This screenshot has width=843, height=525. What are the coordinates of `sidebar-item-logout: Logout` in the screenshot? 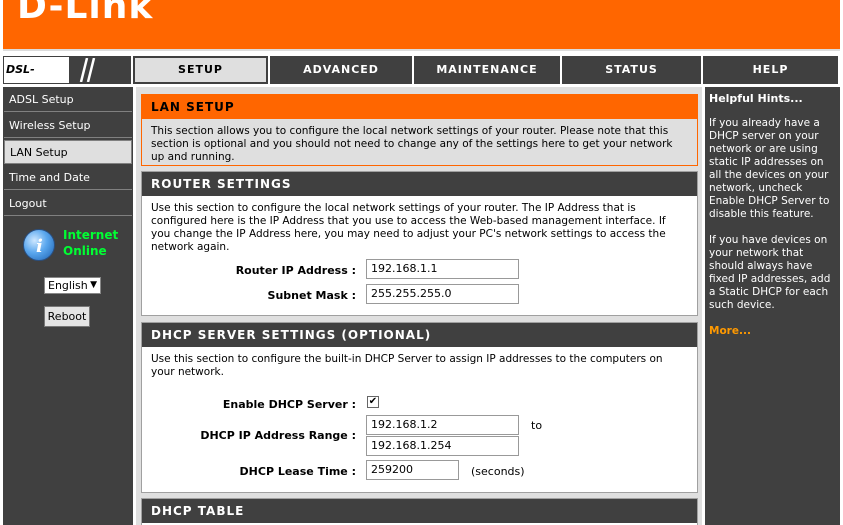 It's located at (68, 204).